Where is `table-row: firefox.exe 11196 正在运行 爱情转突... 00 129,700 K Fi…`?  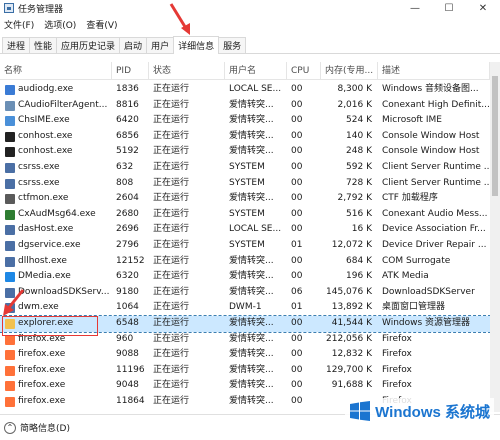
table-row: firefox.exe 11196 正在运行 爱情转突... 00 129,700 K Fi… is located at coordinates (250, 371).